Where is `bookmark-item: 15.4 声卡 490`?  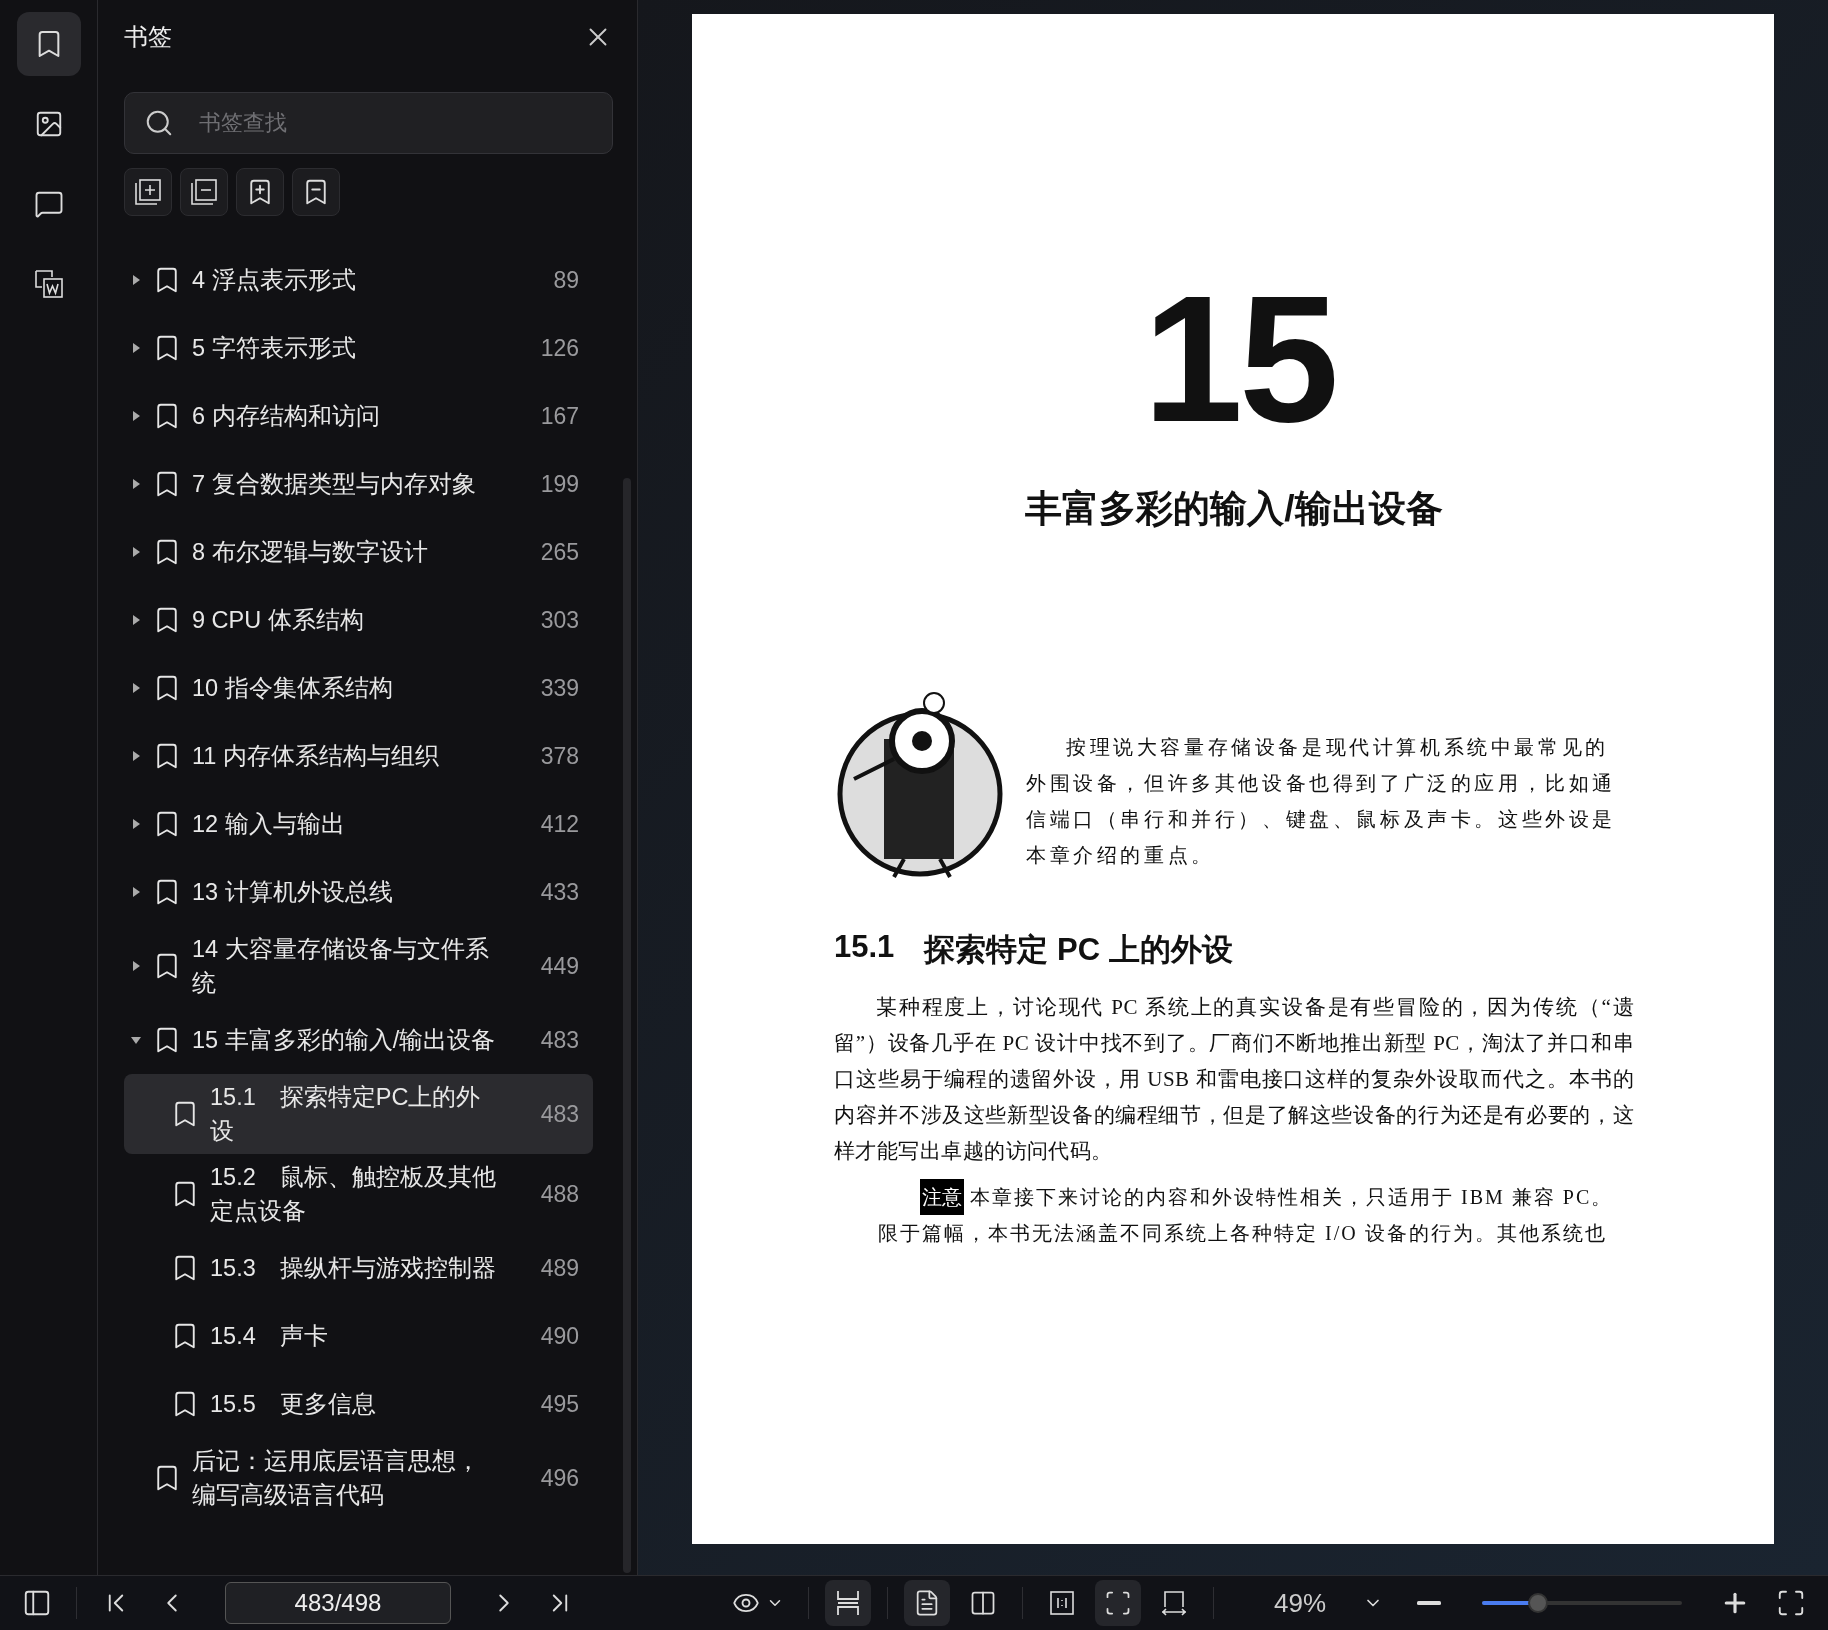
bookmark-item: 15.4 声卡 490 is located at coordinates (358, 1336).